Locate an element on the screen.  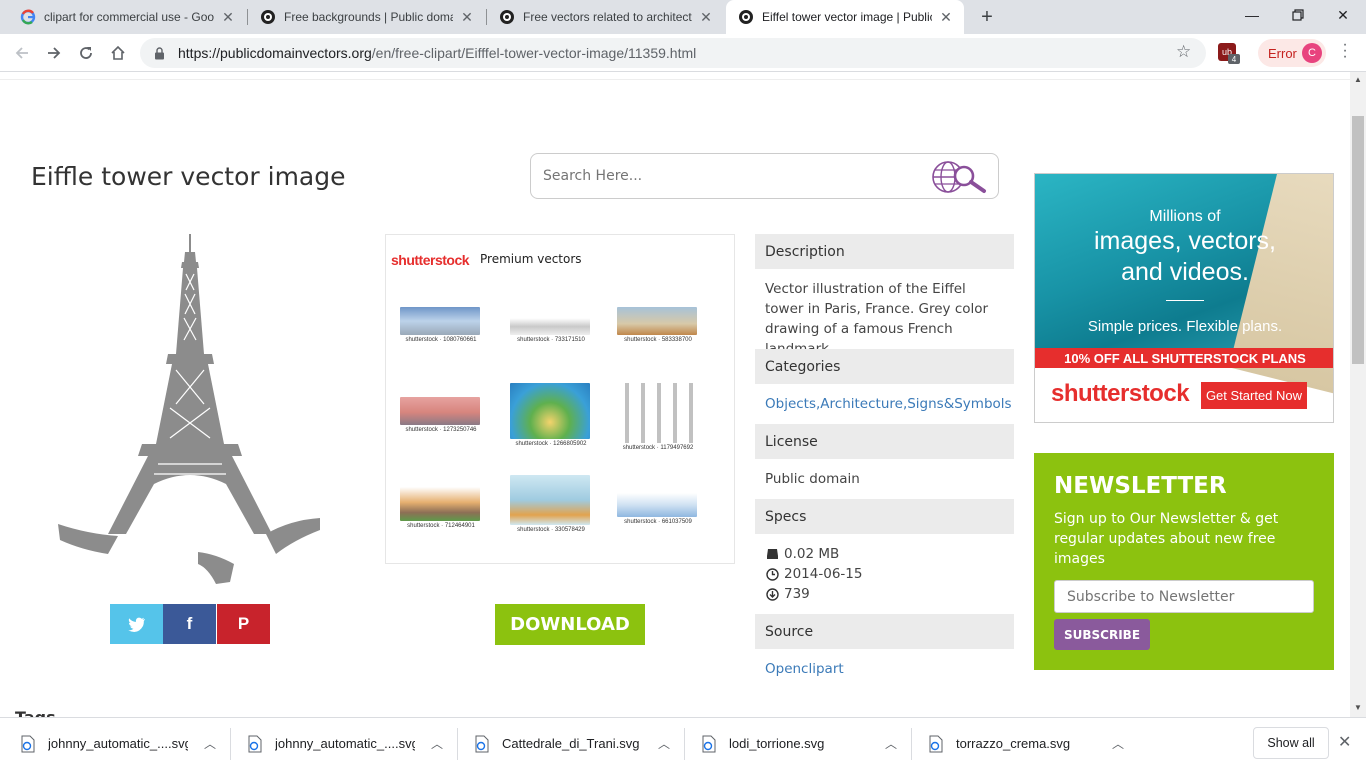
subscribe-button: SUBSCRIBE is located at coordinates (1102, 634).